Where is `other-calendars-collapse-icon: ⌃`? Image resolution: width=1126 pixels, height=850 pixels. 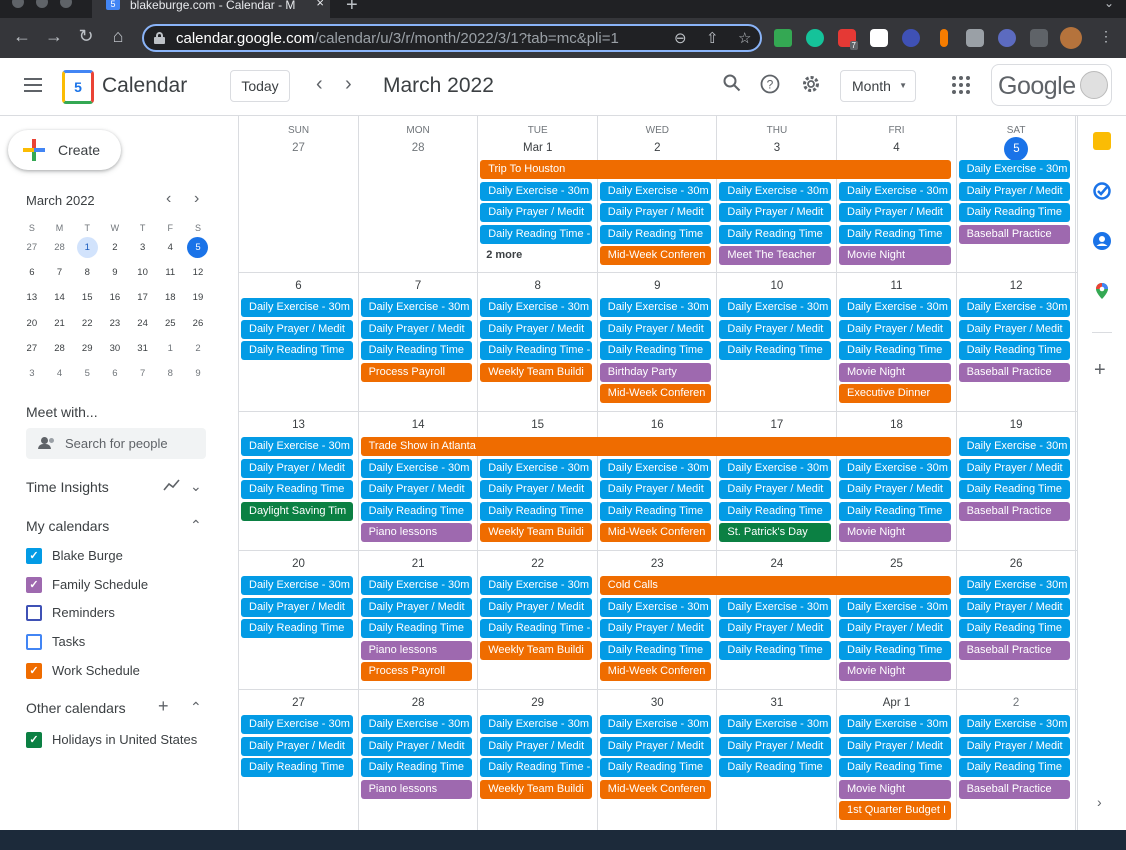
other-calendars-collapse-icon: ⌃ is located at coordinates (196, 707).